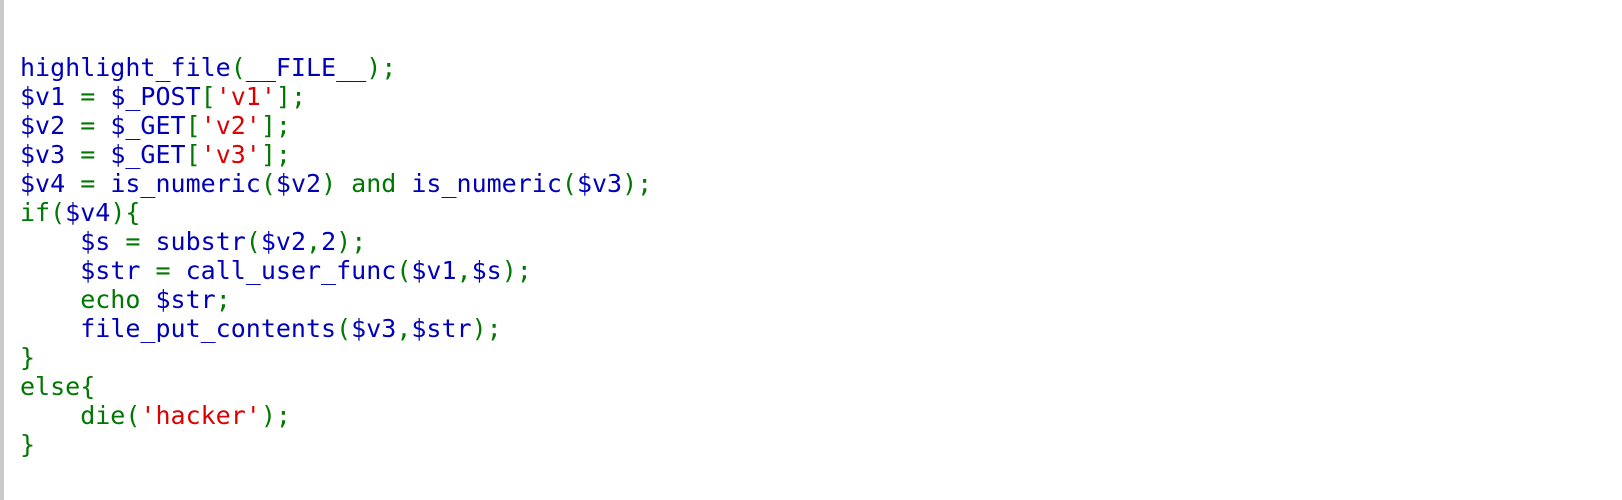 This screenshot has width=1622, height=500. Describe the element at coordinates (336, 386) in the screenshot. I see `code-line: else{` at that location.